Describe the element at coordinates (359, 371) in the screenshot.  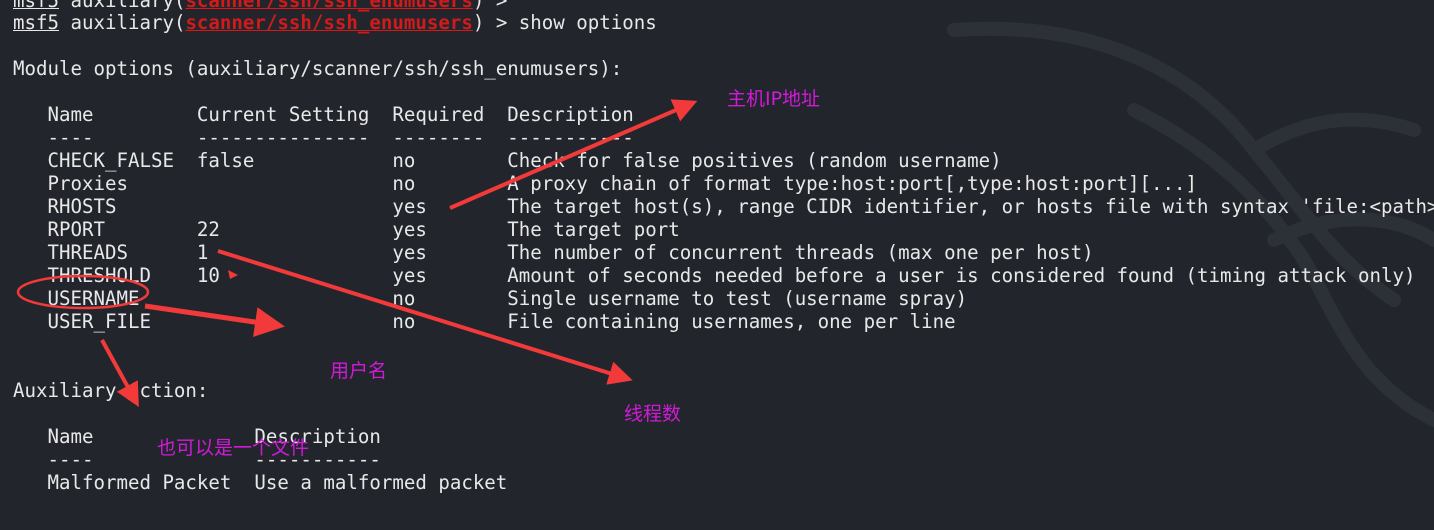
I see `annotation-username: 用户名` at that location.